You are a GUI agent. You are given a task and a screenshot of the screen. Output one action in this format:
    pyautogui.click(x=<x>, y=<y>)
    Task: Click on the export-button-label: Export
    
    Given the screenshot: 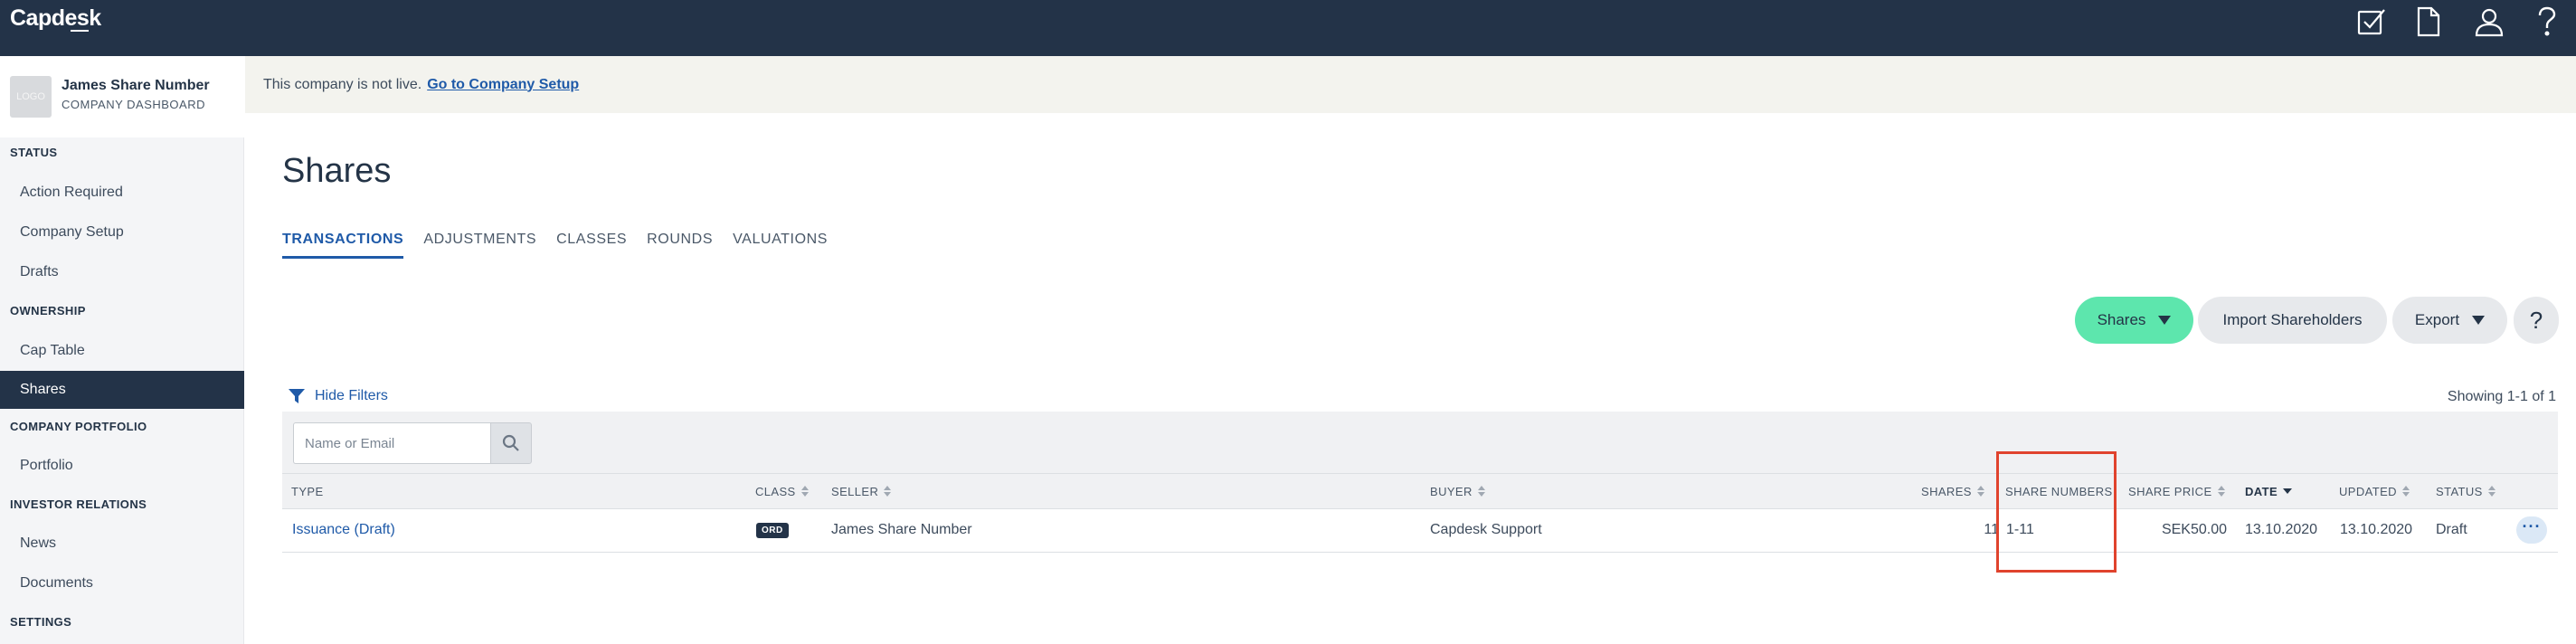 What is the action you would take?
    pyautogui.click(x=2437, y=319)
    